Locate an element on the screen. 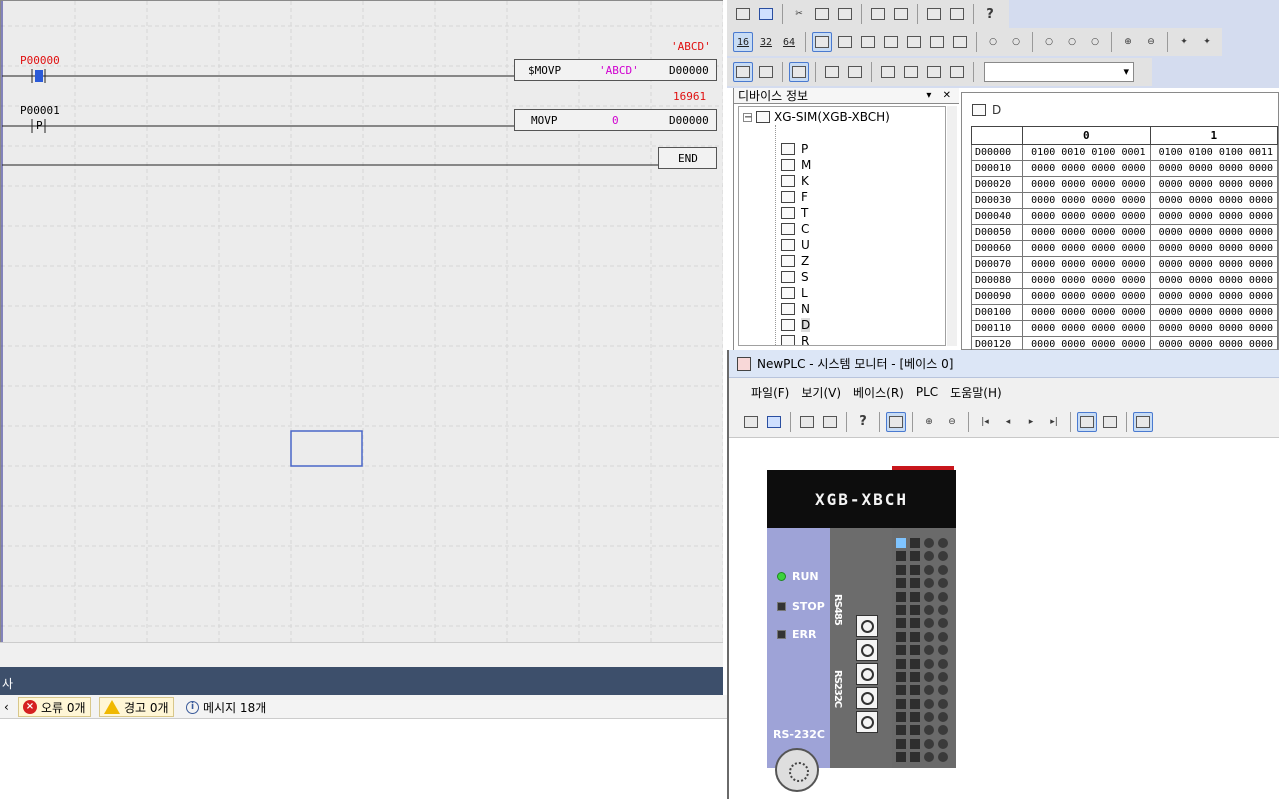  panel-controls: ▾ ✕ is located at coordinates (940, 95).